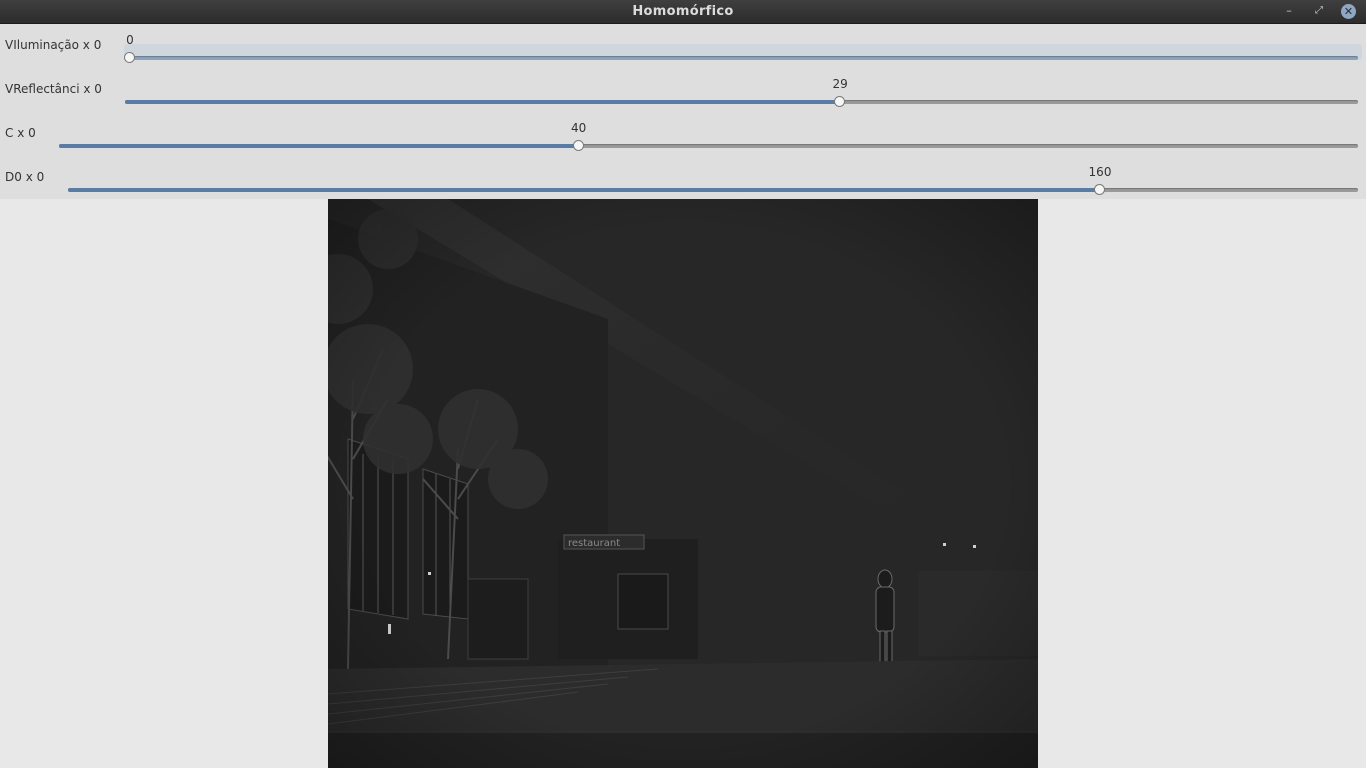 This screenshot has height=768, width=1366. I want to click on trackbar-c: 40, so click(708, 136).